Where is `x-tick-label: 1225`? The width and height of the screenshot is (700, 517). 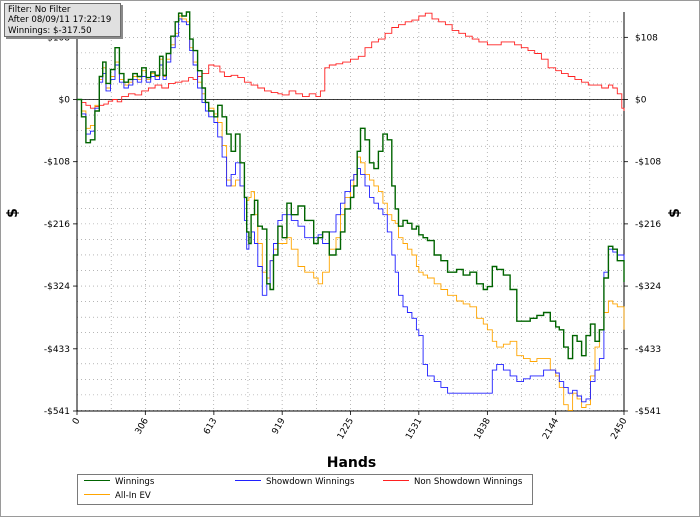
x-tick-label: 1225 is located at coordinates (346, 429).